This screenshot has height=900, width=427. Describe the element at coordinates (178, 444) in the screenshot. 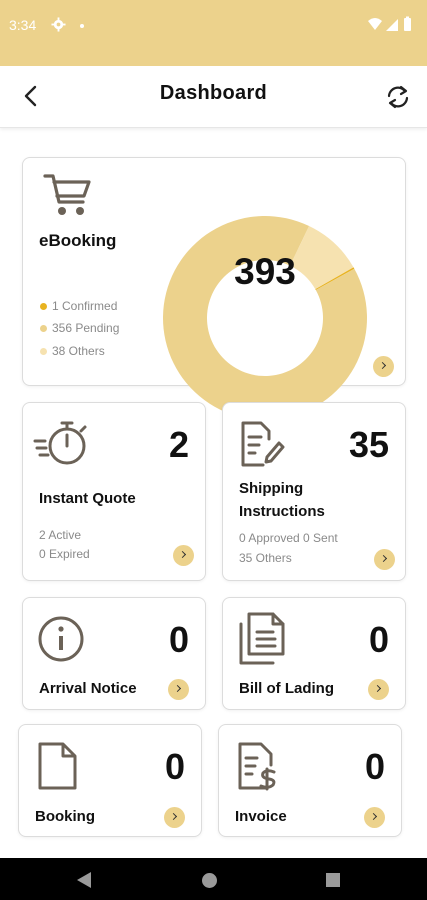

I see `instant-quote-count: 2` at that location.